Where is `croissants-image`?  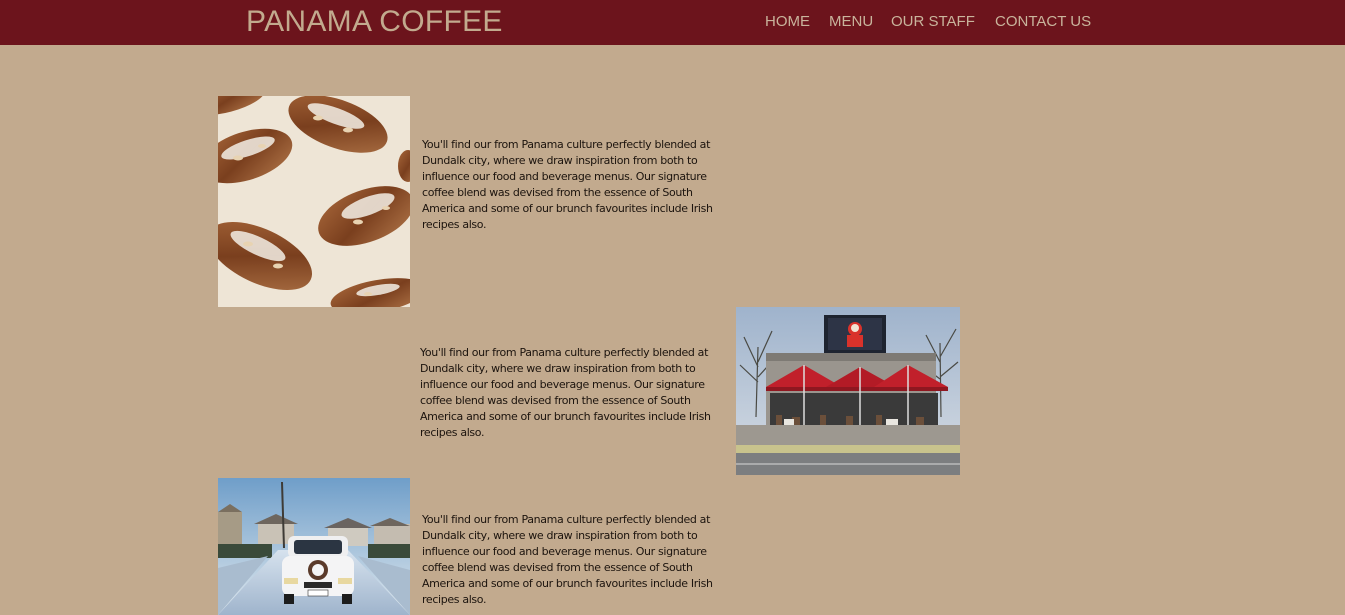
croissants-image is located at coordinates (314, 201).